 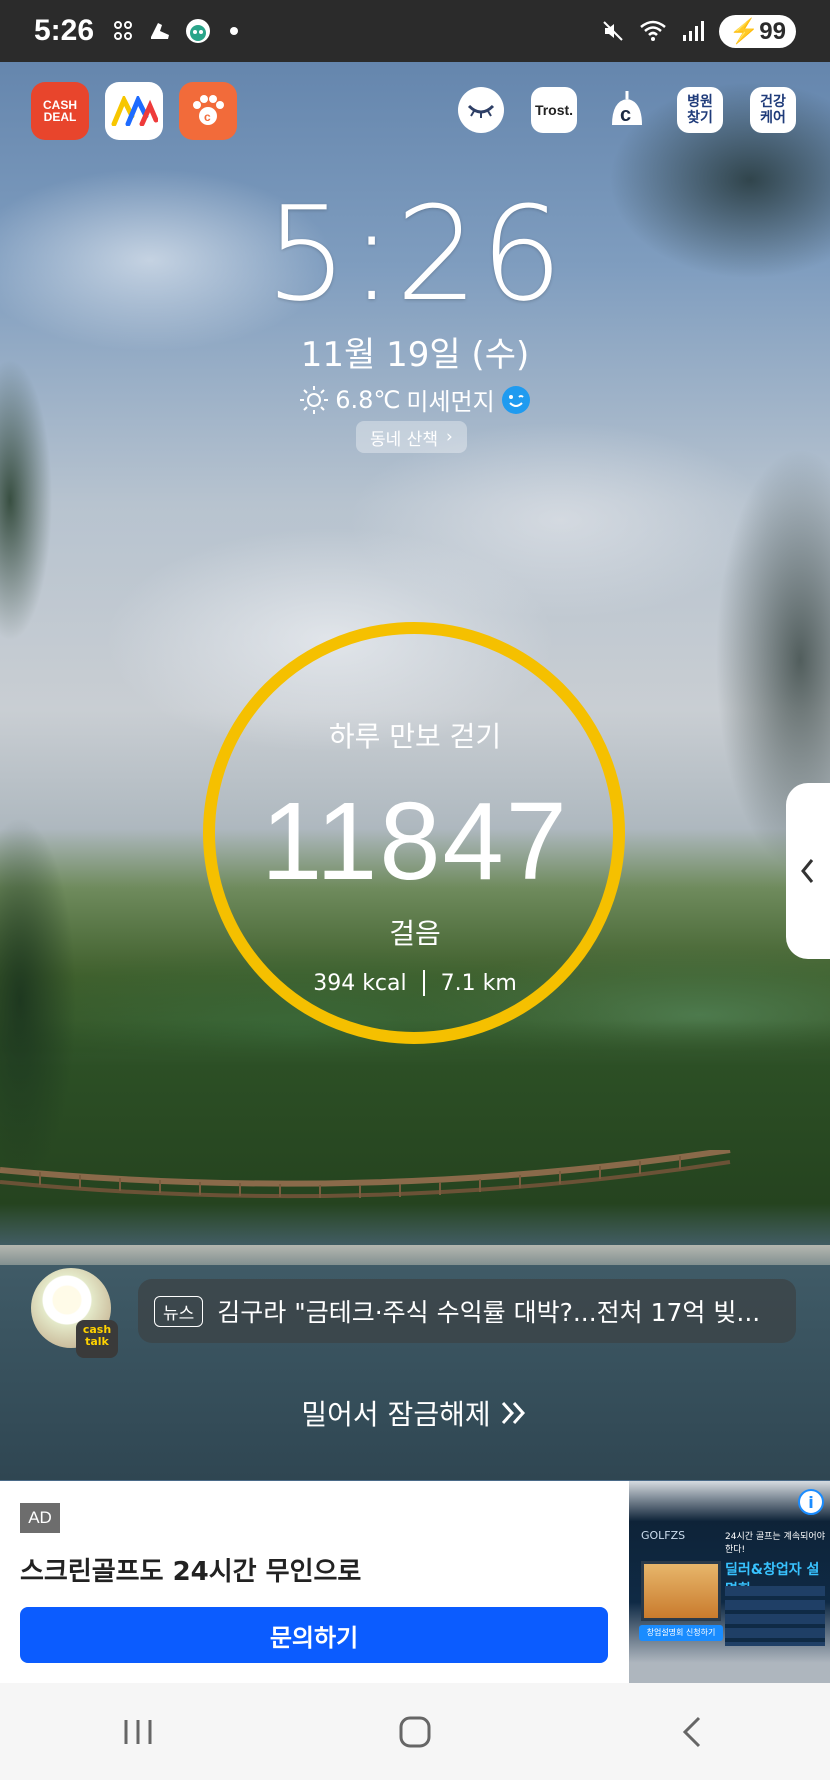 What do you see at coordinates (415, 254) in the screenshot?
I see `lock-clock: 5:26` at bounding box center [415, 254].